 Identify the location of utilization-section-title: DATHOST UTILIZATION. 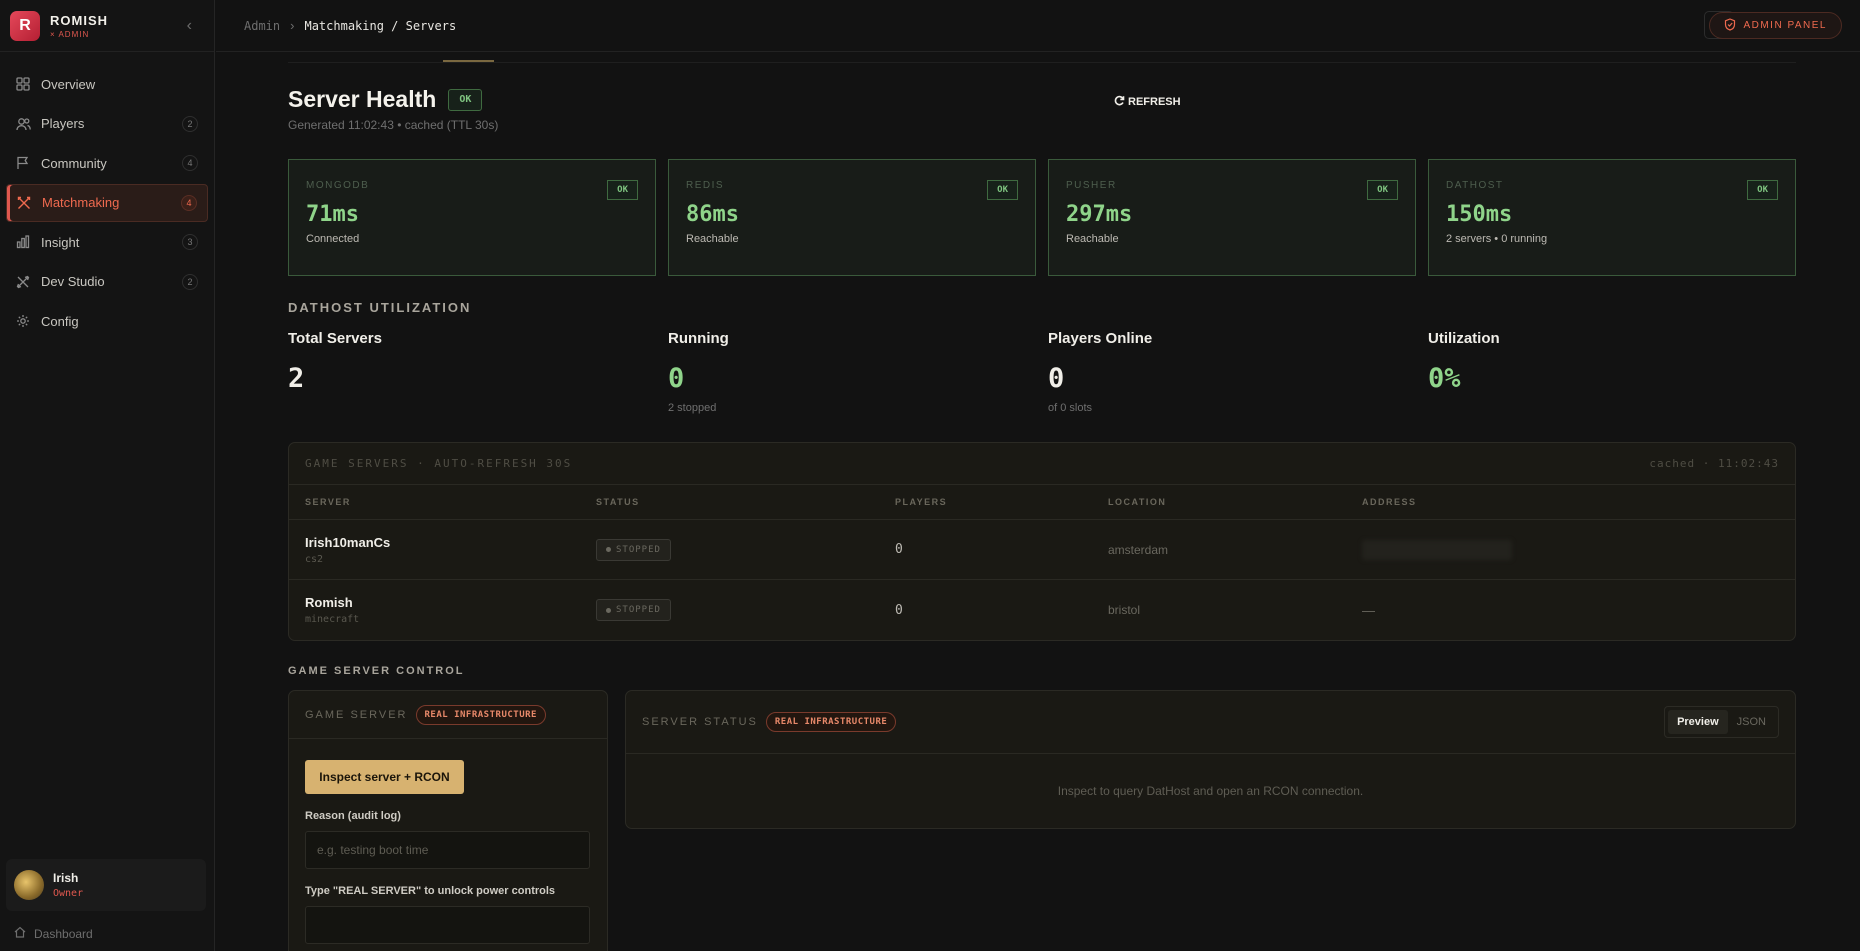
(380, 307).